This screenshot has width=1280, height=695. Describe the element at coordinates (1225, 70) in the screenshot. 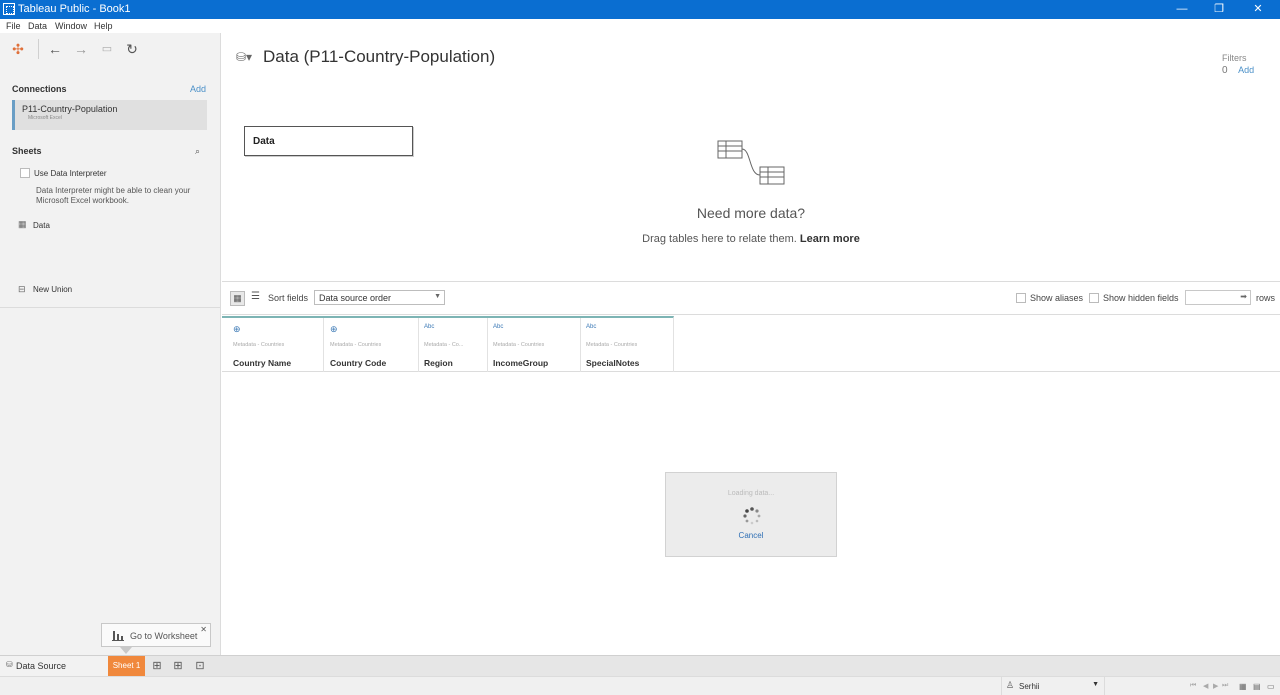

I see `filters-count: 0` at that location.